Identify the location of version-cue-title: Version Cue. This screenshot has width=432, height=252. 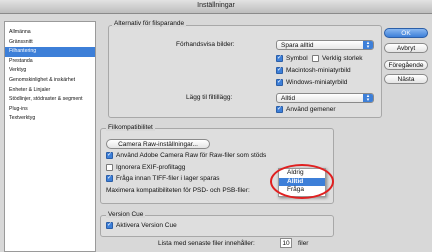
(126, 214).